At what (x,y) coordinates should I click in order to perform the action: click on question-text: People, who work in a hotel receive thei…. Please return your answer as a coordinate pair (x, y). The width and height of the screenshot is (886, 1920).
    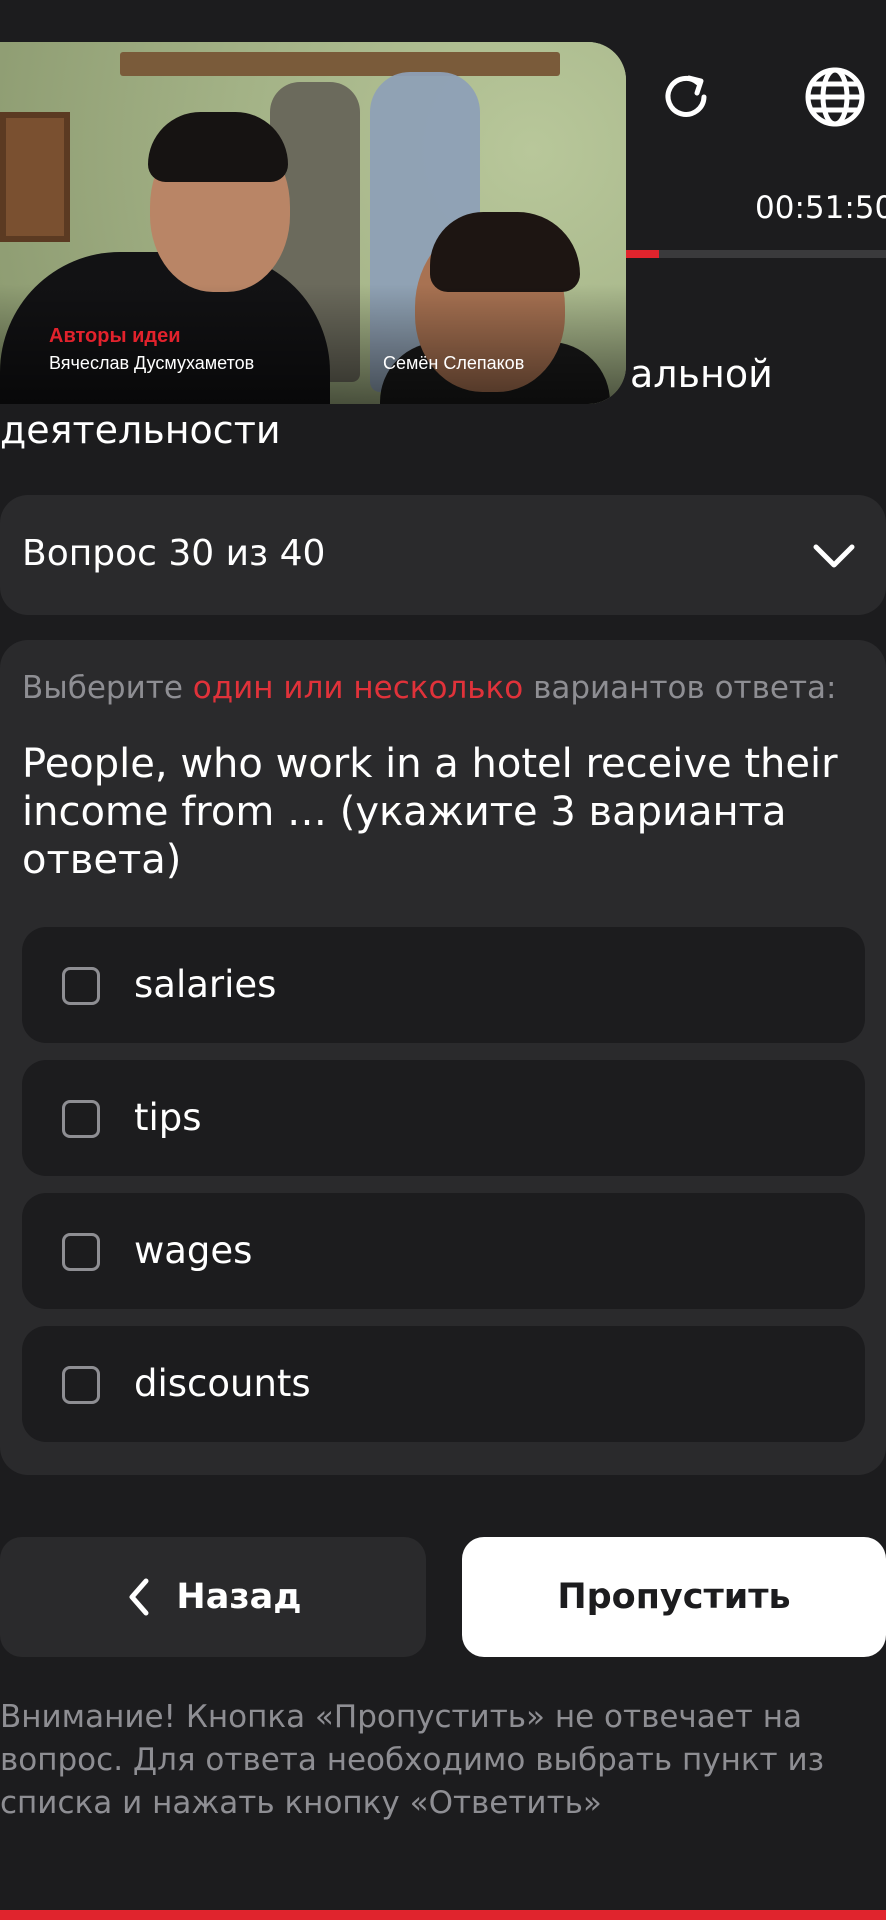
    Looking at the image, I should click on (430, 812).